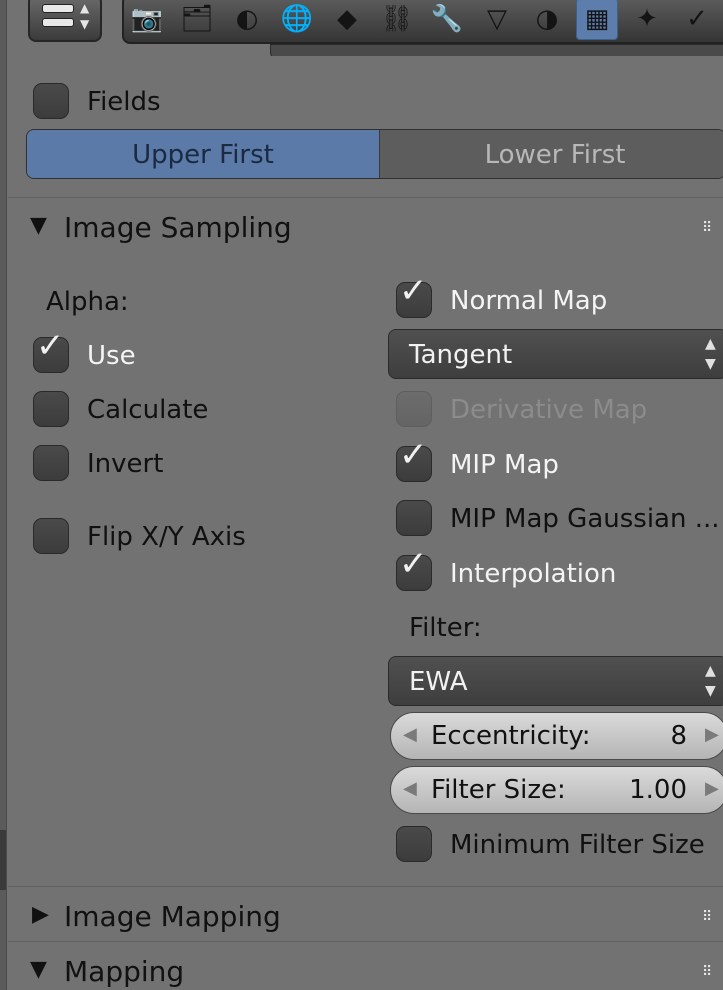 This screenshot has width=723, height=990. Describe the element at coordinates (549, 410) in the screenshot. I see `derivative-map-label: Derivative Map` at that location.